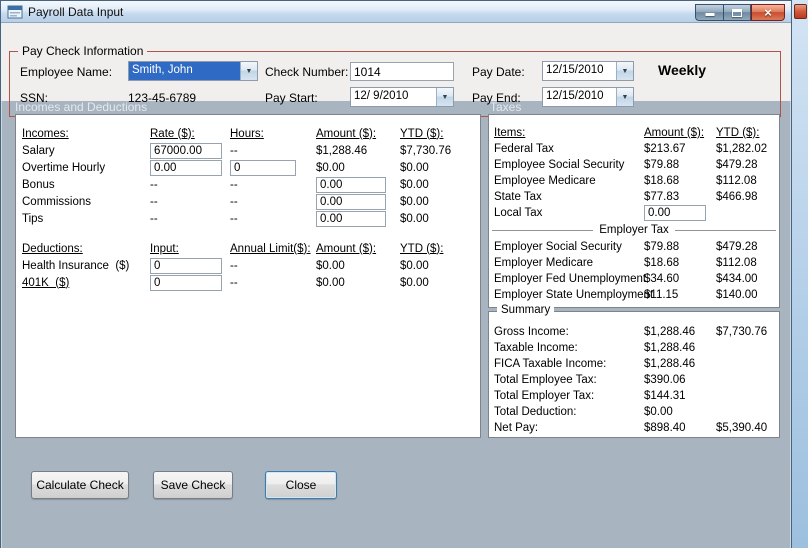  Describe the element at coordinates (665, 396) in the screenshot. I see `summary-amount: $144.31` at that location.